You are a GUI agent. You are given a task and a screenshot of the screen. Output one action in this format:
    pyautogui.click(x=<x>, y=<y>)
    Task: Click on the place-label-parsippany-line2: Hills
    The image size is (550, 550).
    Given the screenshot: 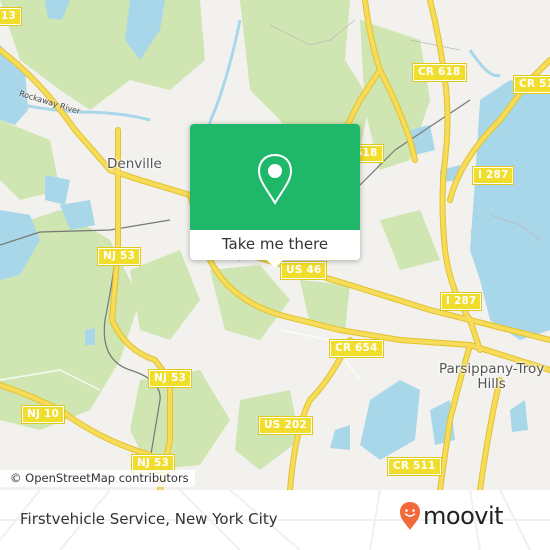 What is the action you would take?
    pyautogui.click(x=491, y=384)
    